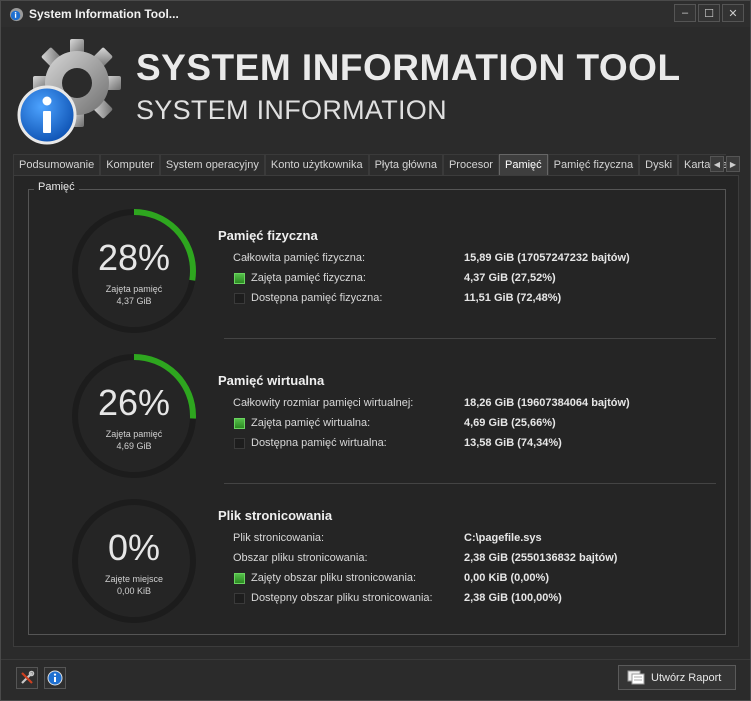 Image resolution: width=751 pixels, height=701 pixels. What do you see at coordinates (311, 423) in the screenshot?
I see `row-label: Zajęta pamięć wirtualna:` at bounding box center [311, 423].